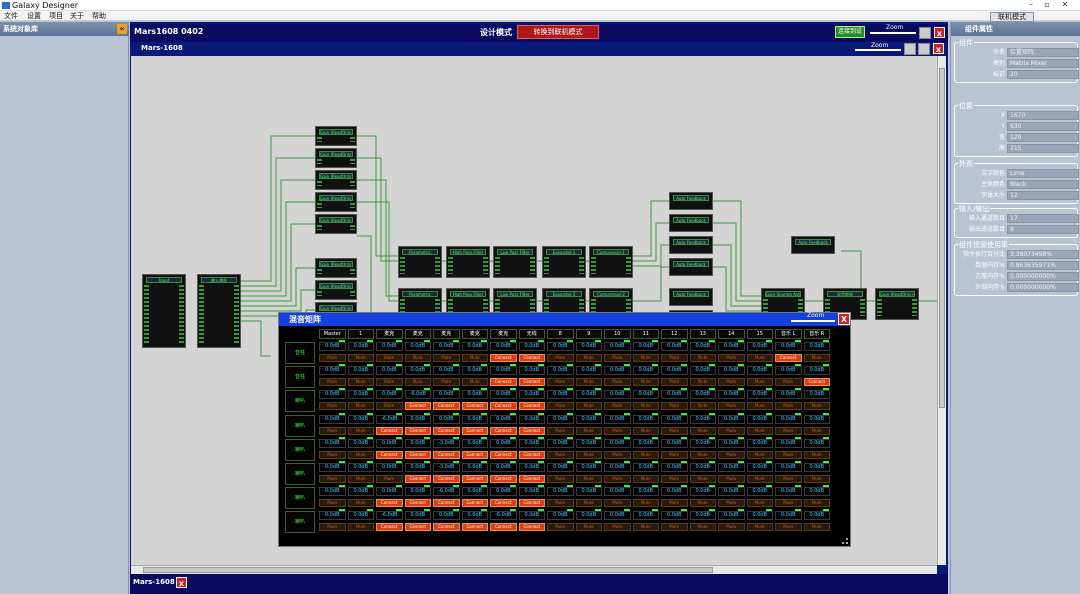 The image size is (1080, 594). Describe the element at coordinates (910, 49) in the screenshot. I see `canvas-view-icon` at that location.